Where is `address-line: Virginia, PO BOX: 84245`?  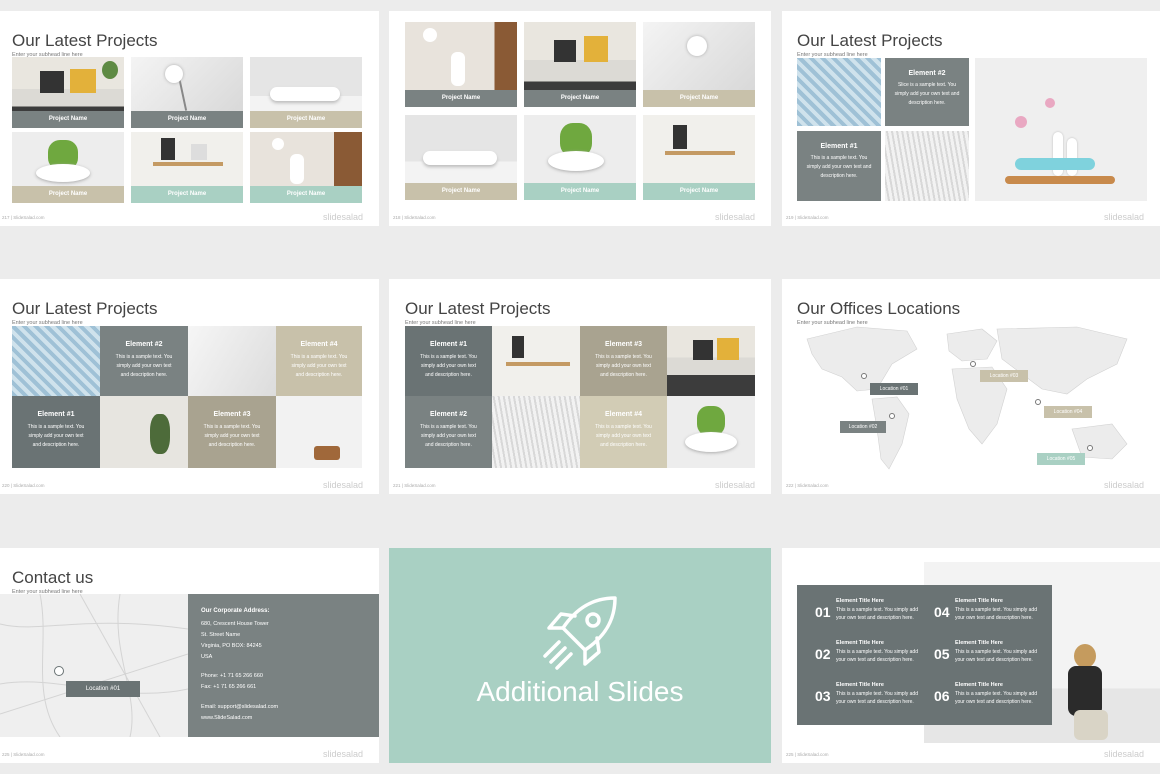
address-line: Virginia, PO BOX: 84245 is located at coordinates (231, 646).